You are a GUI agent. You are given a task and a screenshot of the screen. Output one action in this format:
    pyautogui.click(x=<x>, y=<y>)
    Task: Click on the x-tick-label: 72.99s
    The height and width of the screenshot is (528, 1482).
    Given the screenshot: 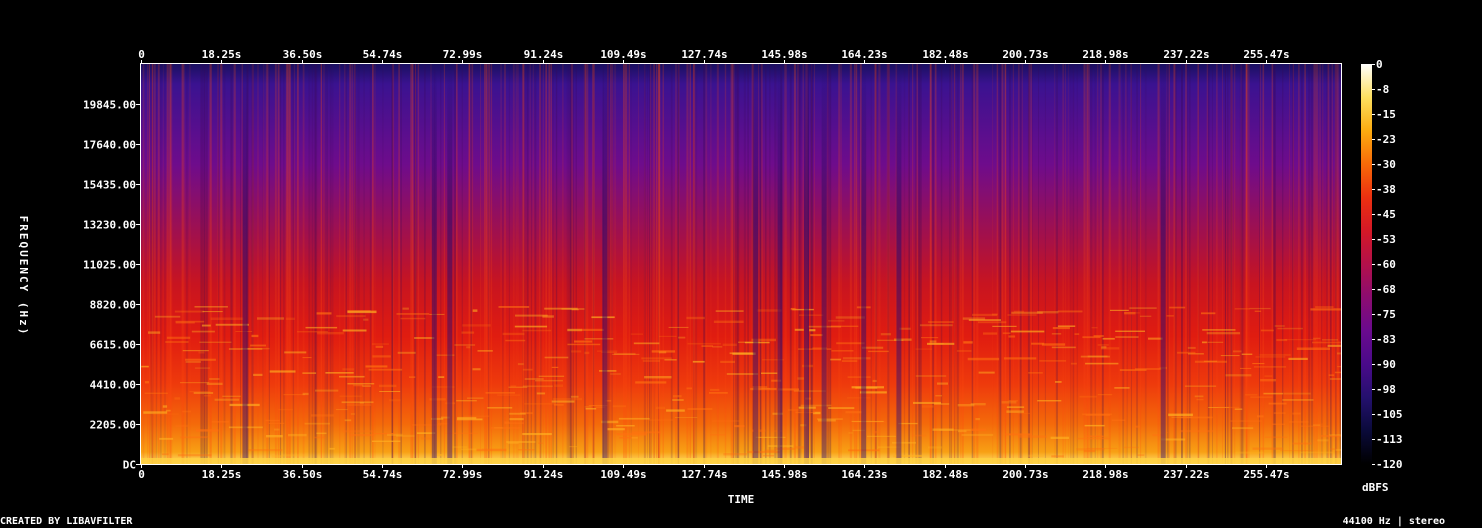 What is the action you would take?
    pyautogui.click(x=463, y=54)
    